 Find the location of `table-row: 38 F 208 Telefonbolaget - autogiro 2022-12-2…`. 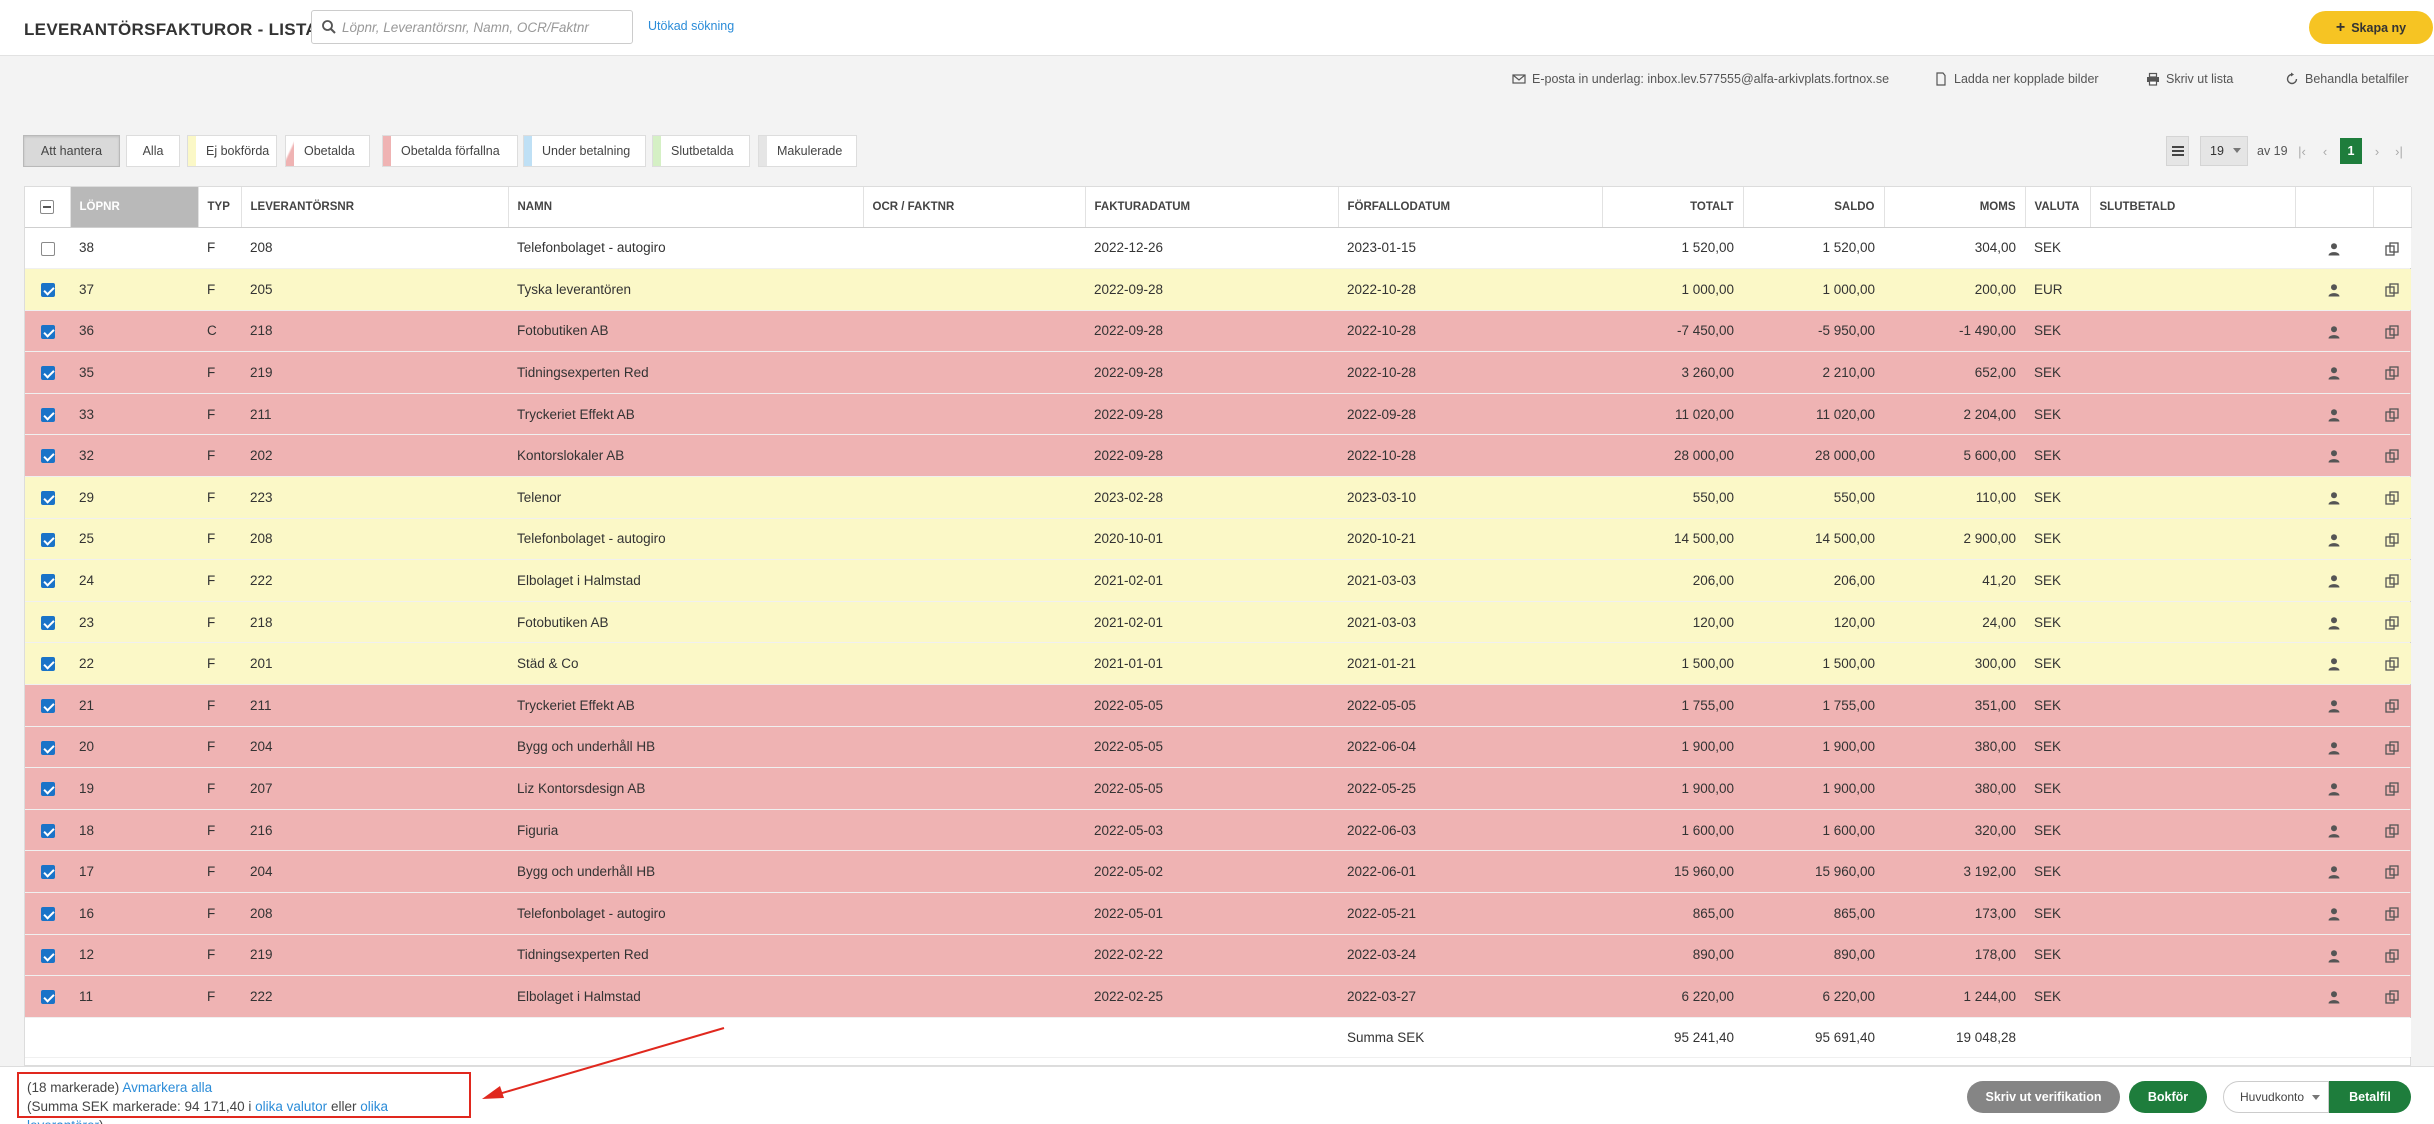

table-row: 38 F 208 Telefonbolaget - autogiro 2022-12-2… is located at coordinates (1218, 248).